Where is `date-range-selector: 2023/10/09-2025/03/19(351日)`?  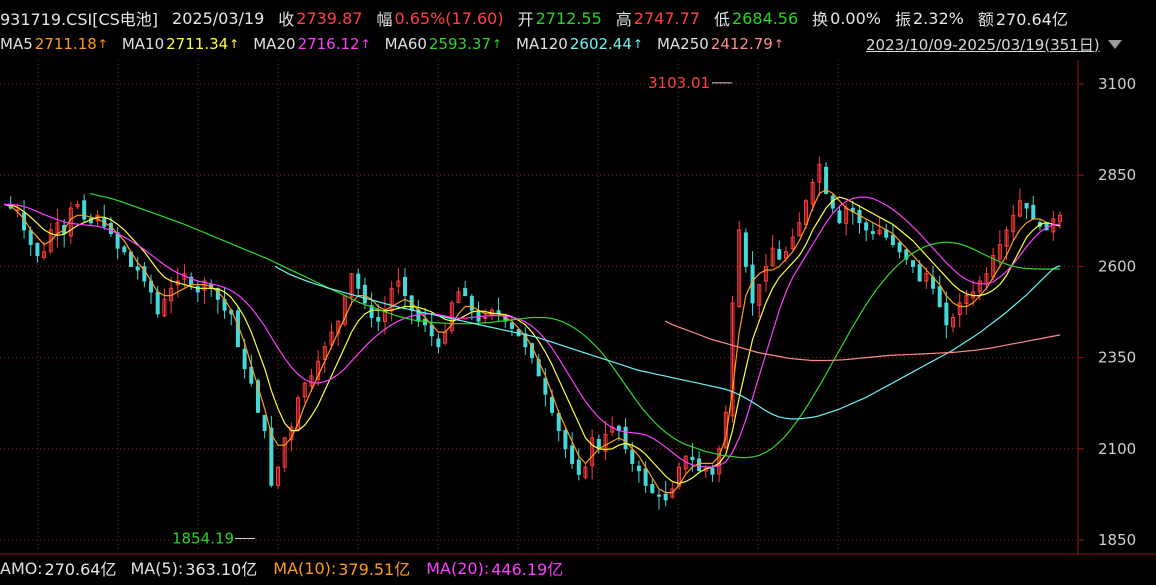 date-range-selector: 2023/10/09-2025/03/19(351日) is located at coordinates (994, 44).